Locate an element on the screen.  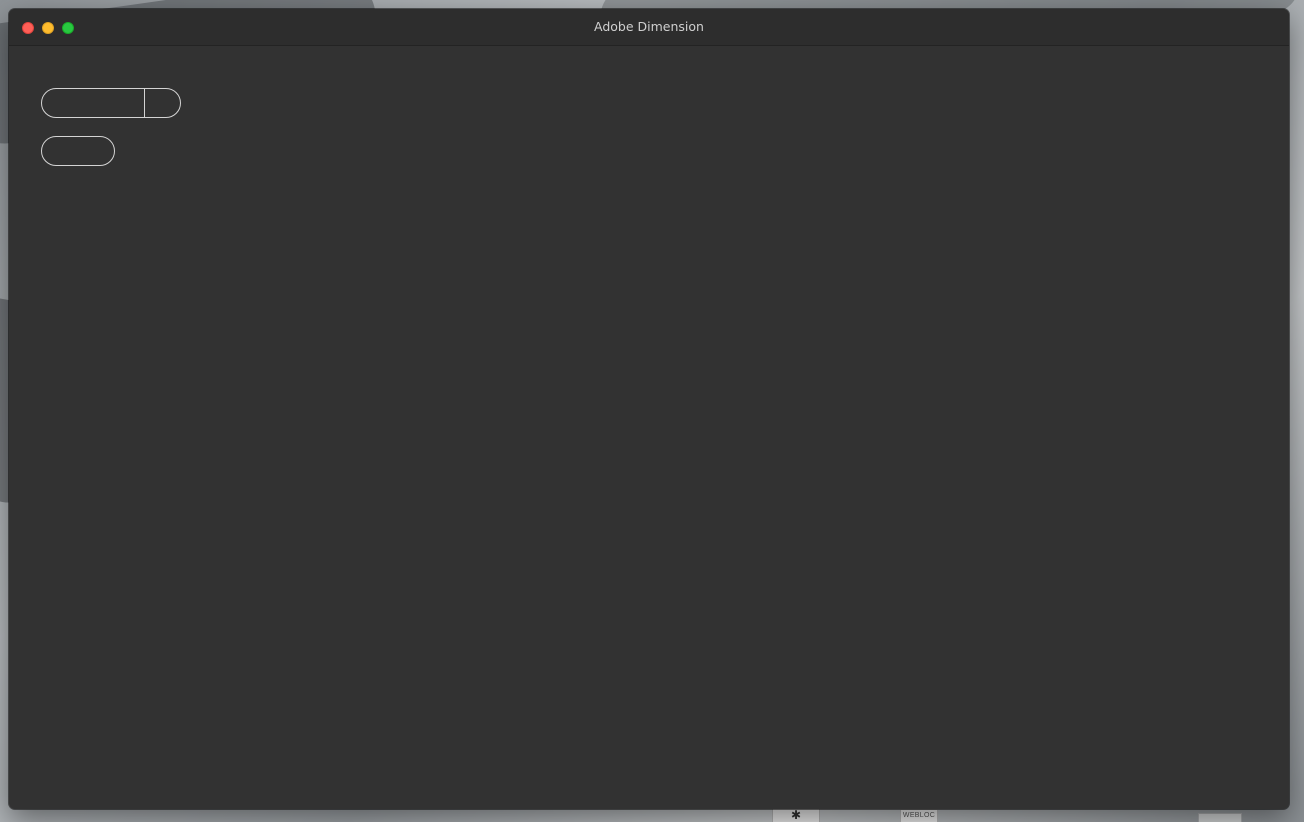
desktop-file-icon is located at coordinates (1220, 817).